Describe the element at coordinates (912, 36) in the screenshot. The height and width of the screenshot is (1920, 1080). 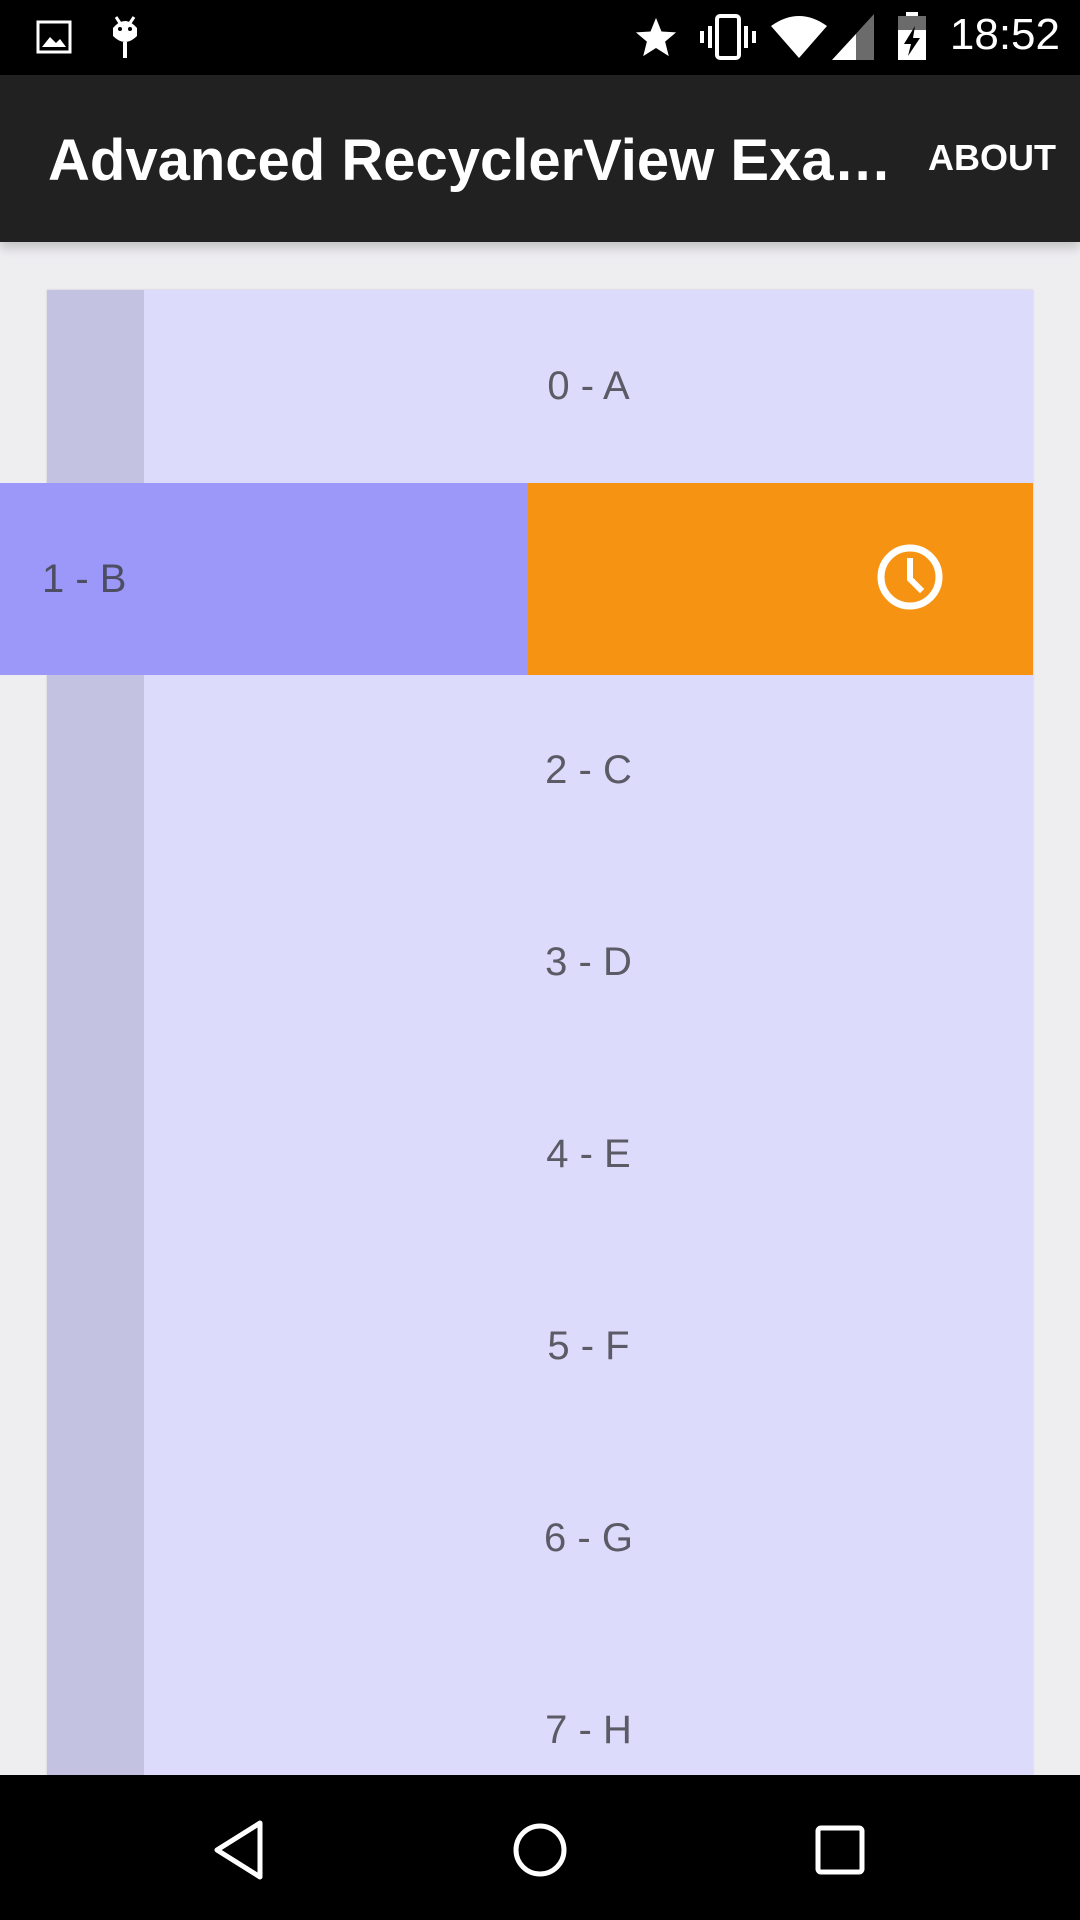
I see `battery-charging-icon` at that location.